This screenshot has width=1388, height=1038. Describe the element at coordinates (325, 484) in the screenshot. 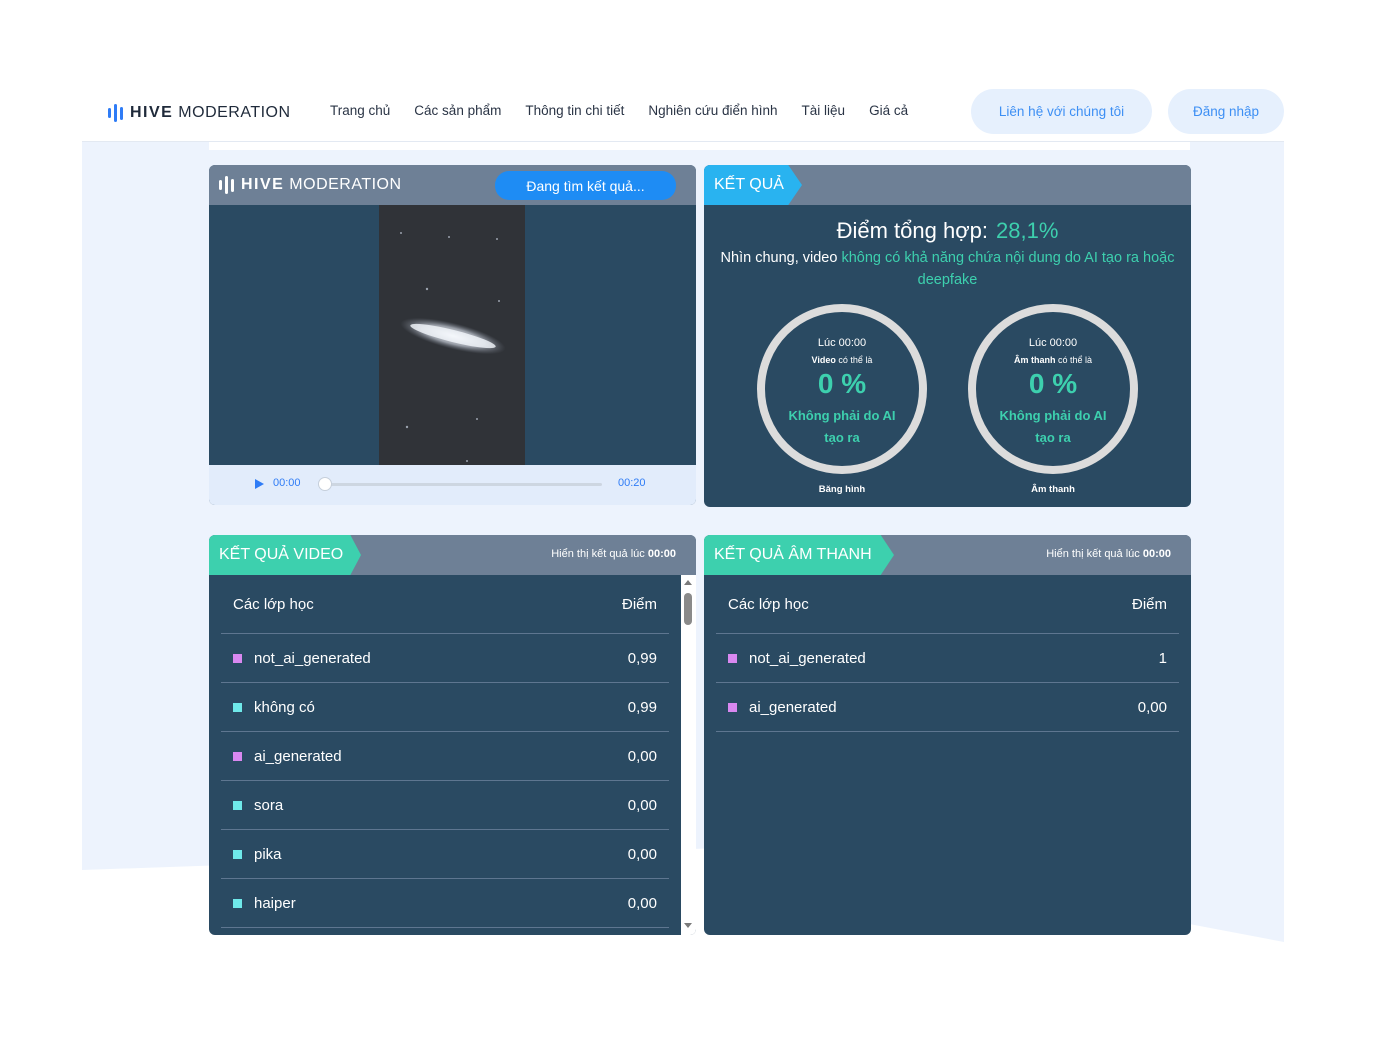

I see `seek-knob` at that location.